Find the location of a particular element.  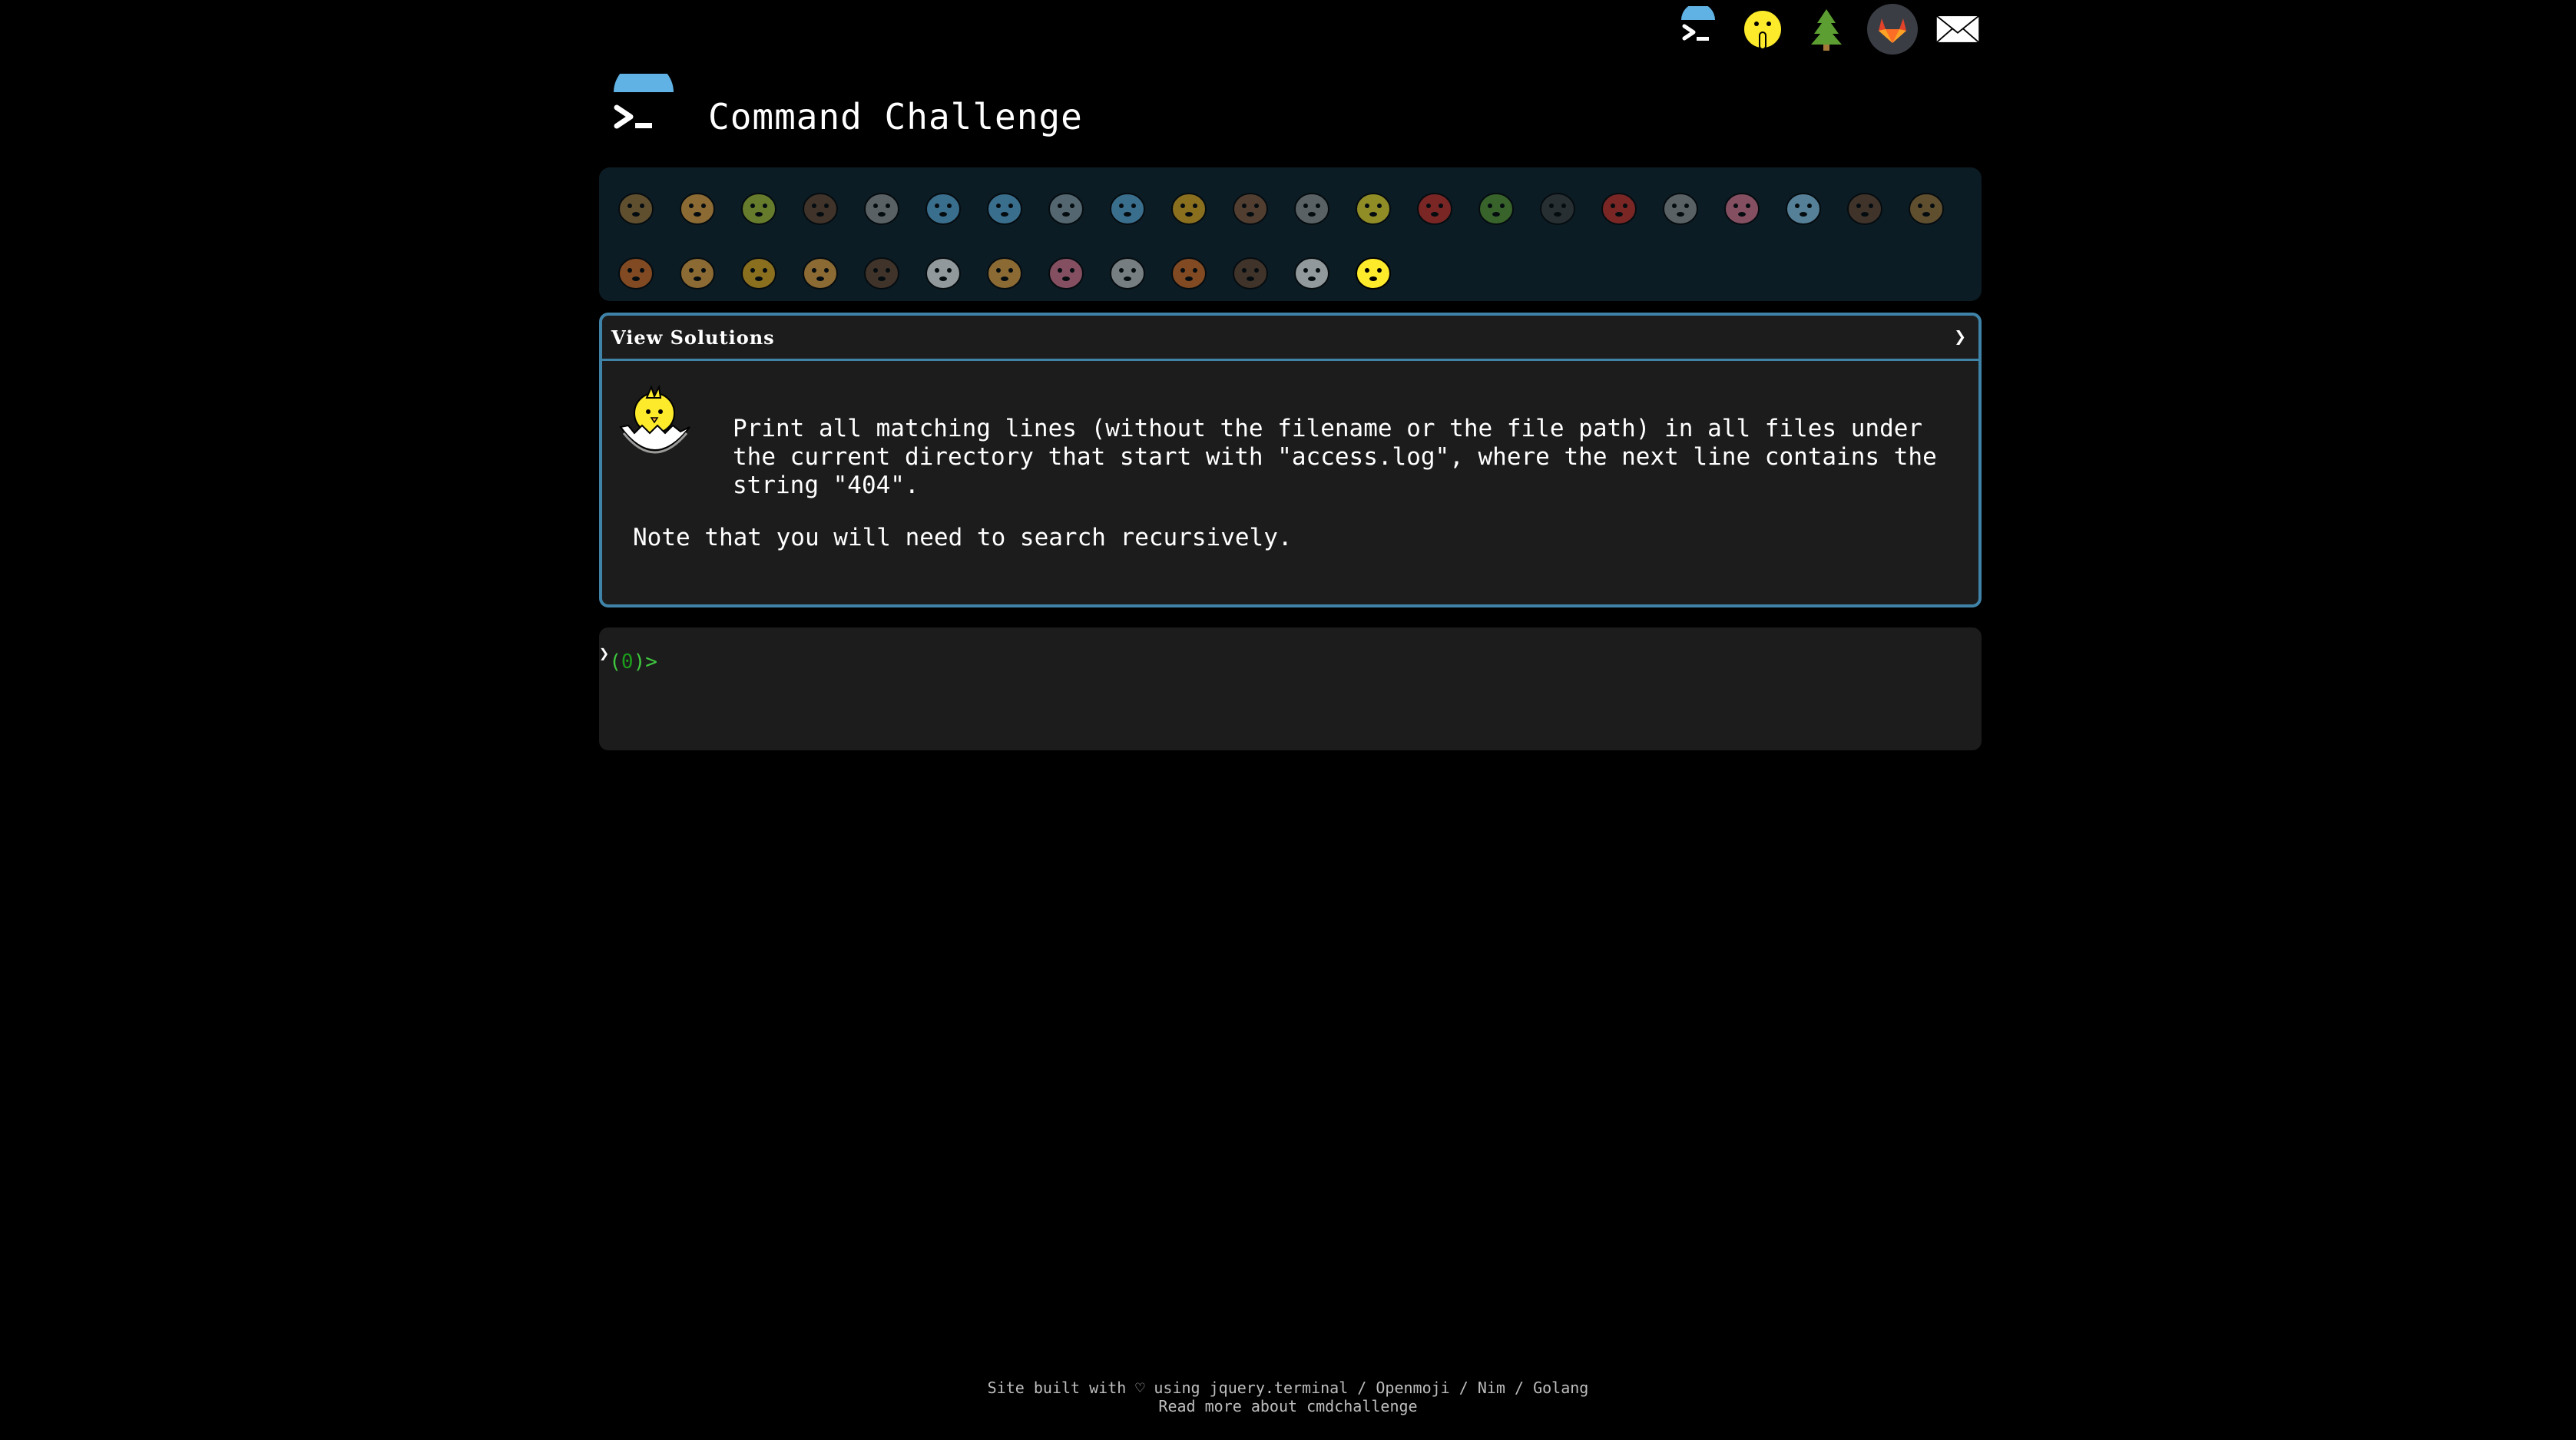

hedgehog-challenge-icon is located at coordinates (1251, 207).